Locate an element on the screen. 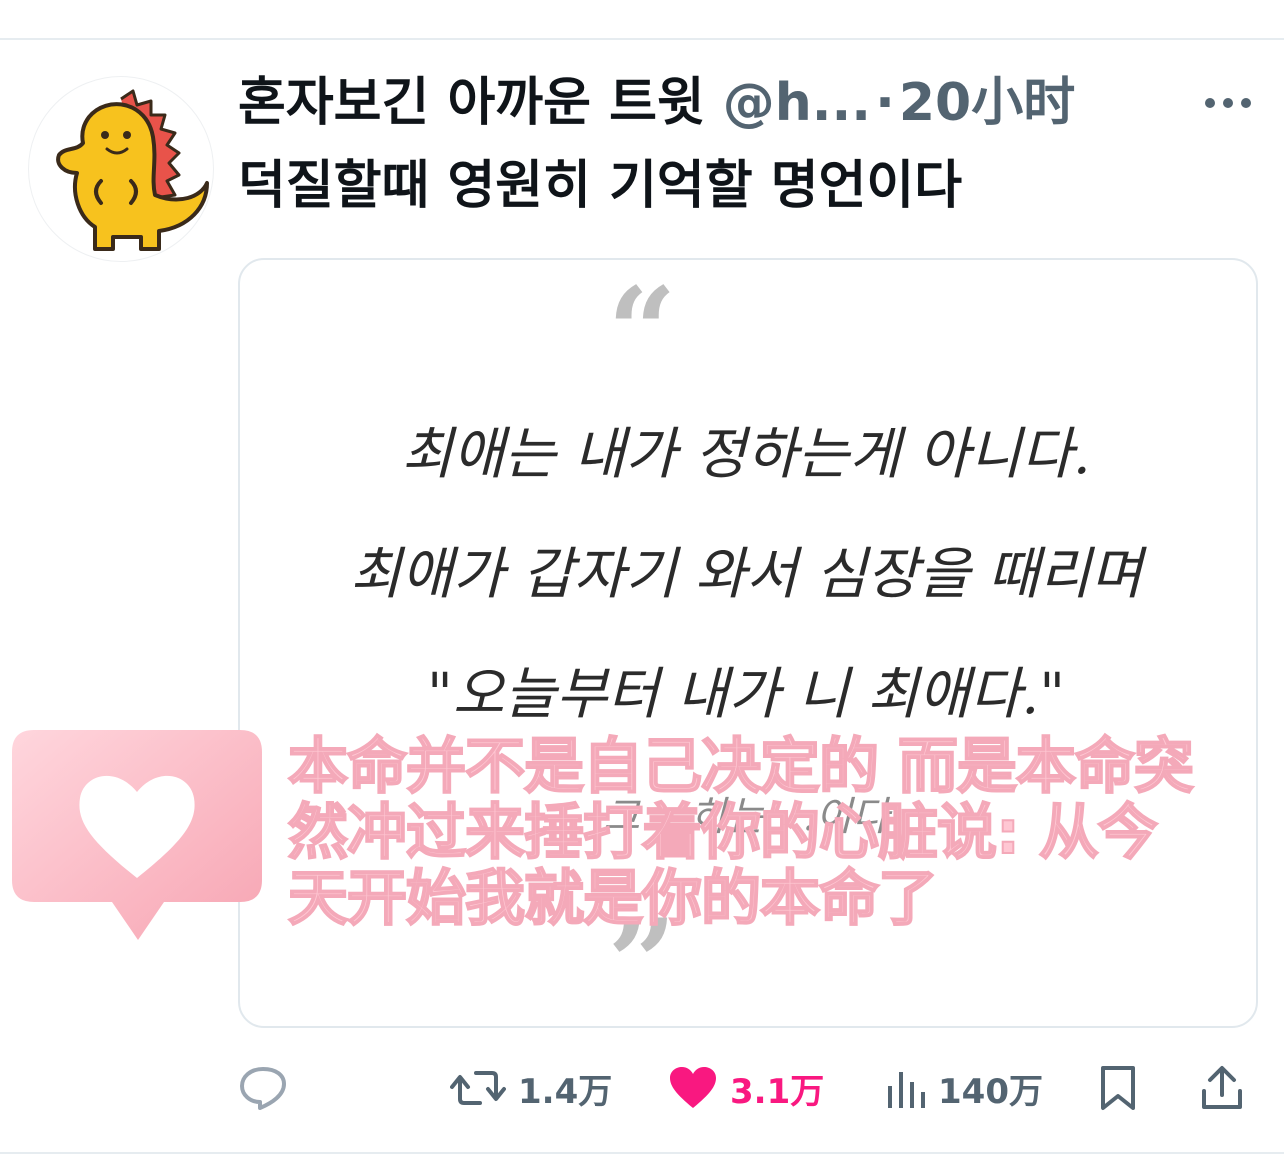  like-count: 3.1万 is located at coordinates (777, 1091).